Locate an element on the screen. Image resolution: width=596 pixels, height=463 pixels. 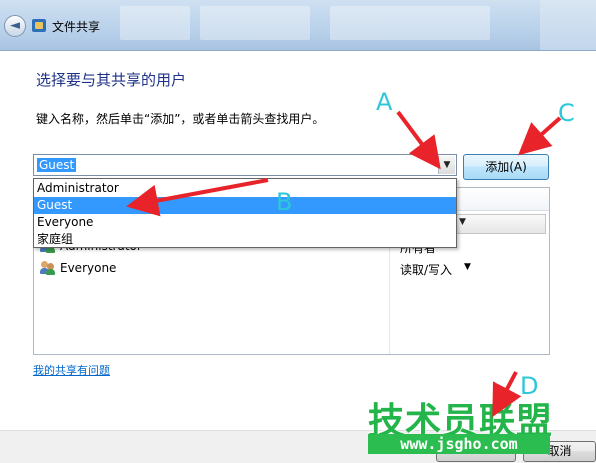
window-title: 文件共享 is located at coordinates (76, 27).